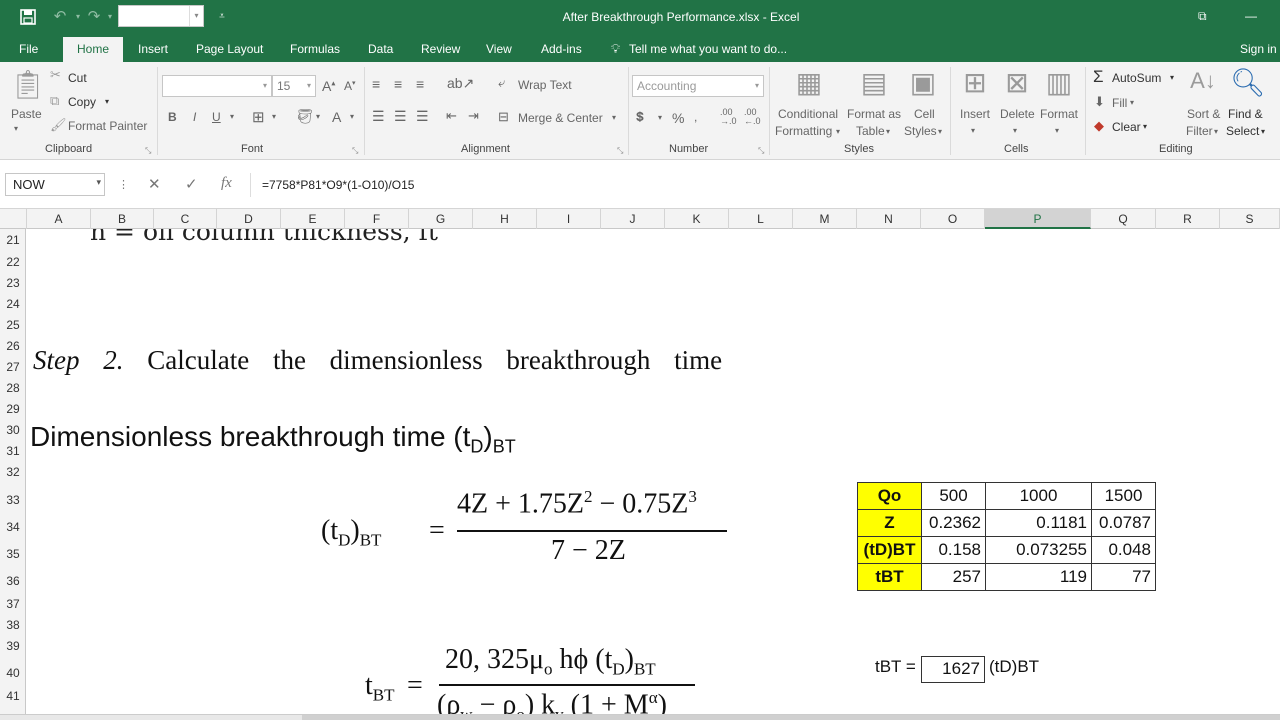 The height and width of the screenshot is (720, 1280). Describe the element at coordinates (874, 114) in the screenshot. I see `format-as-table-button: Format as` at that location.